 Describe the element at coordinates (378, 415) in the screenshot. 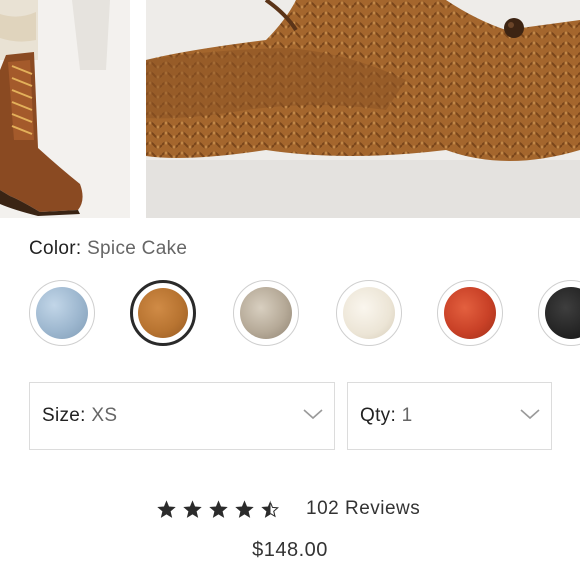

I see `qty-label: Qty:` at that location.